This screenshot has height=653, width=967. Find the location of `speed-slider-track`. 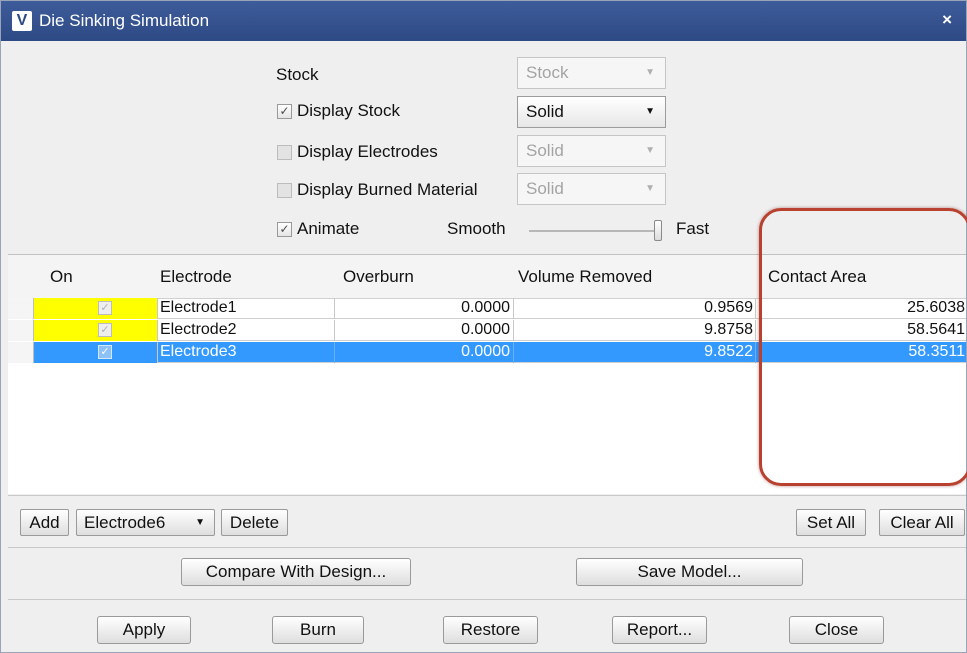

speed-slider-track is located at coordinates (593, 231).